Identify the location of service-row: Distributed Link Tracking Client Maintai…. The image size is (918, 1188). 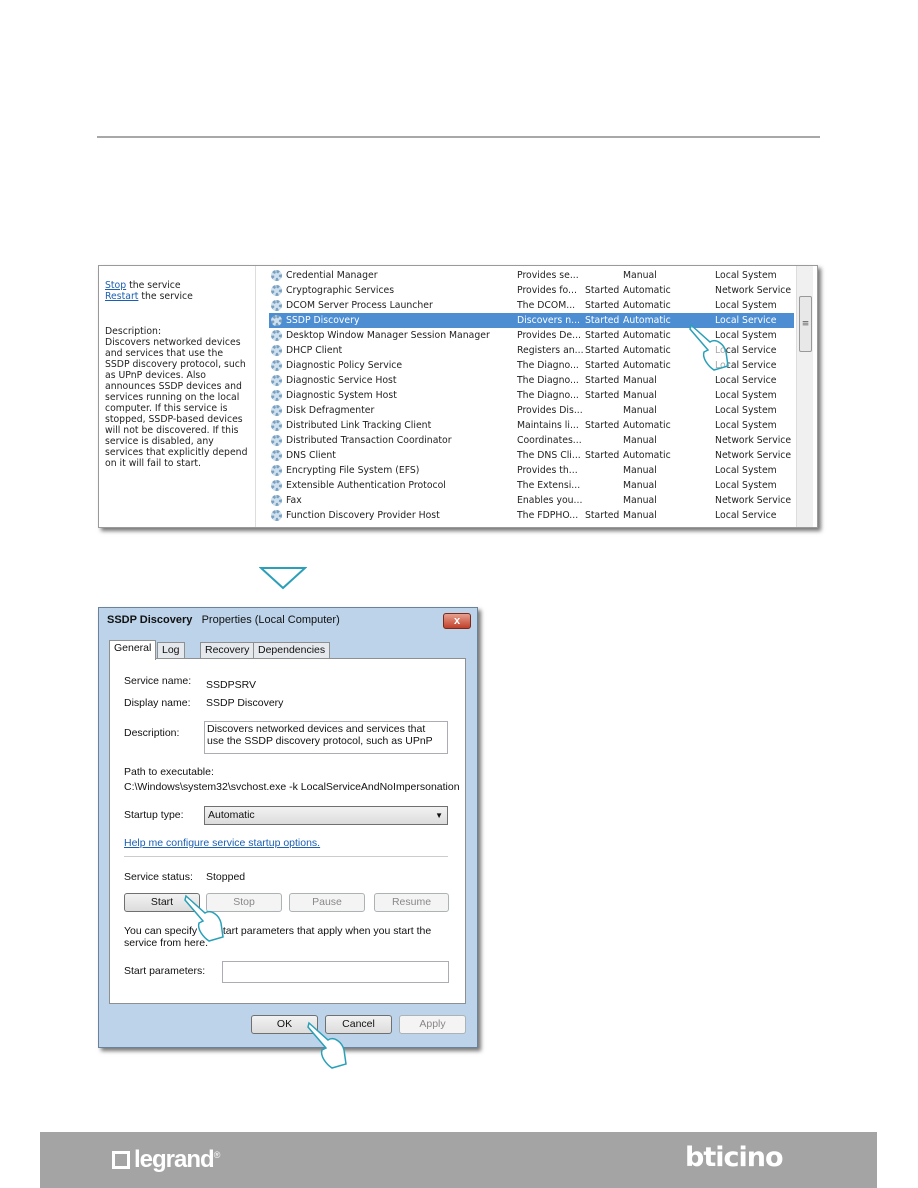
(531, 425).